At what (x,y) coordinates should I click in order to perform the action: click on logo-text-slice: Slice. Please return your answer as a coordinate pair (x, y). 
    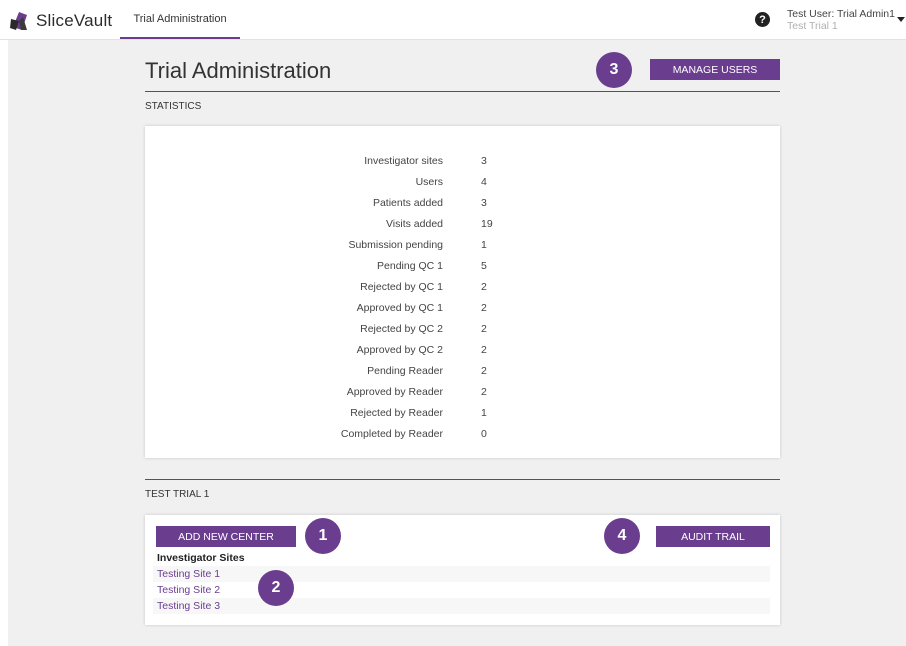
    Looking at the image, I should click on (55, 20).